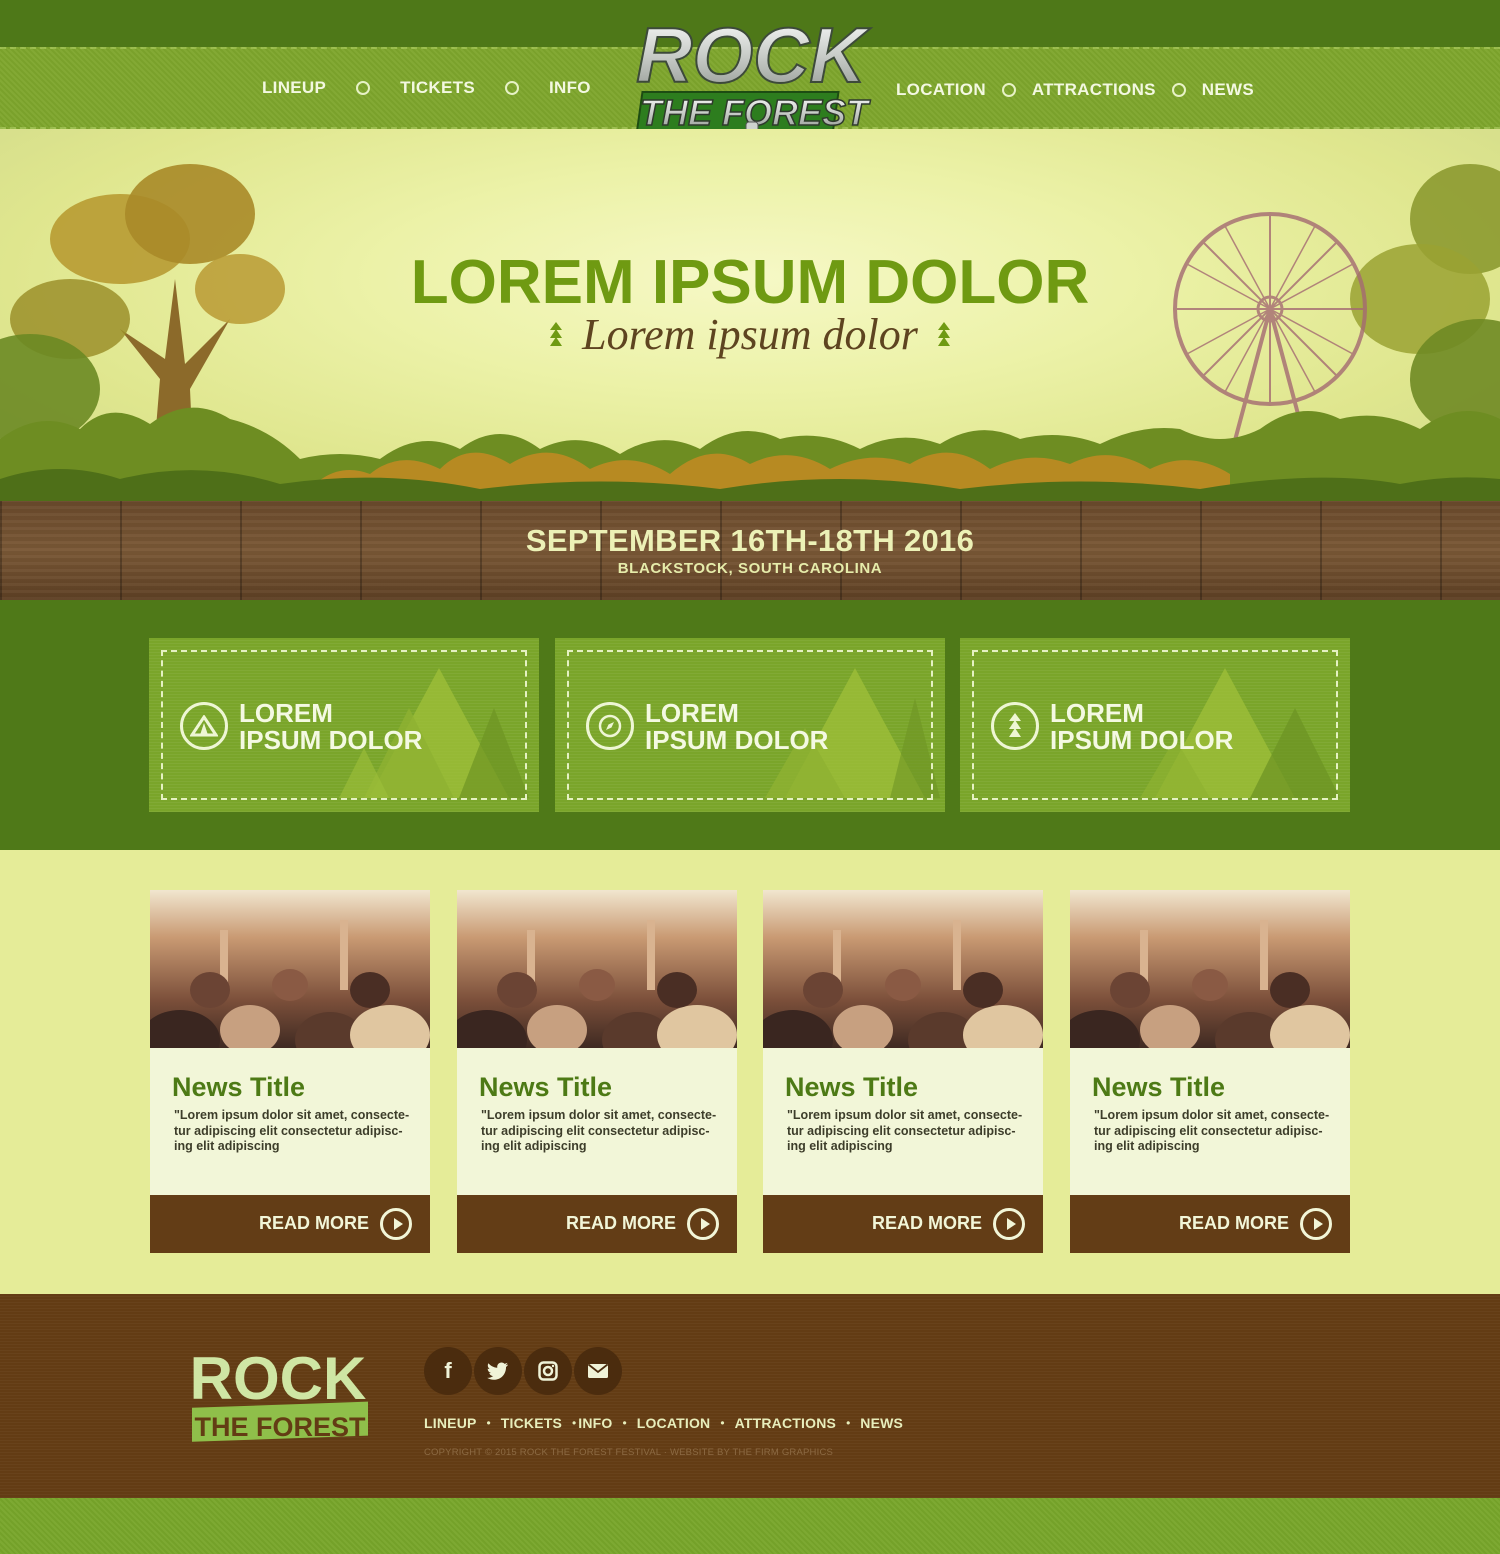 The image size is (1500, 1554). I want to click on footer-link-attractions: ATTRACTIONS, so click(786, 1423).